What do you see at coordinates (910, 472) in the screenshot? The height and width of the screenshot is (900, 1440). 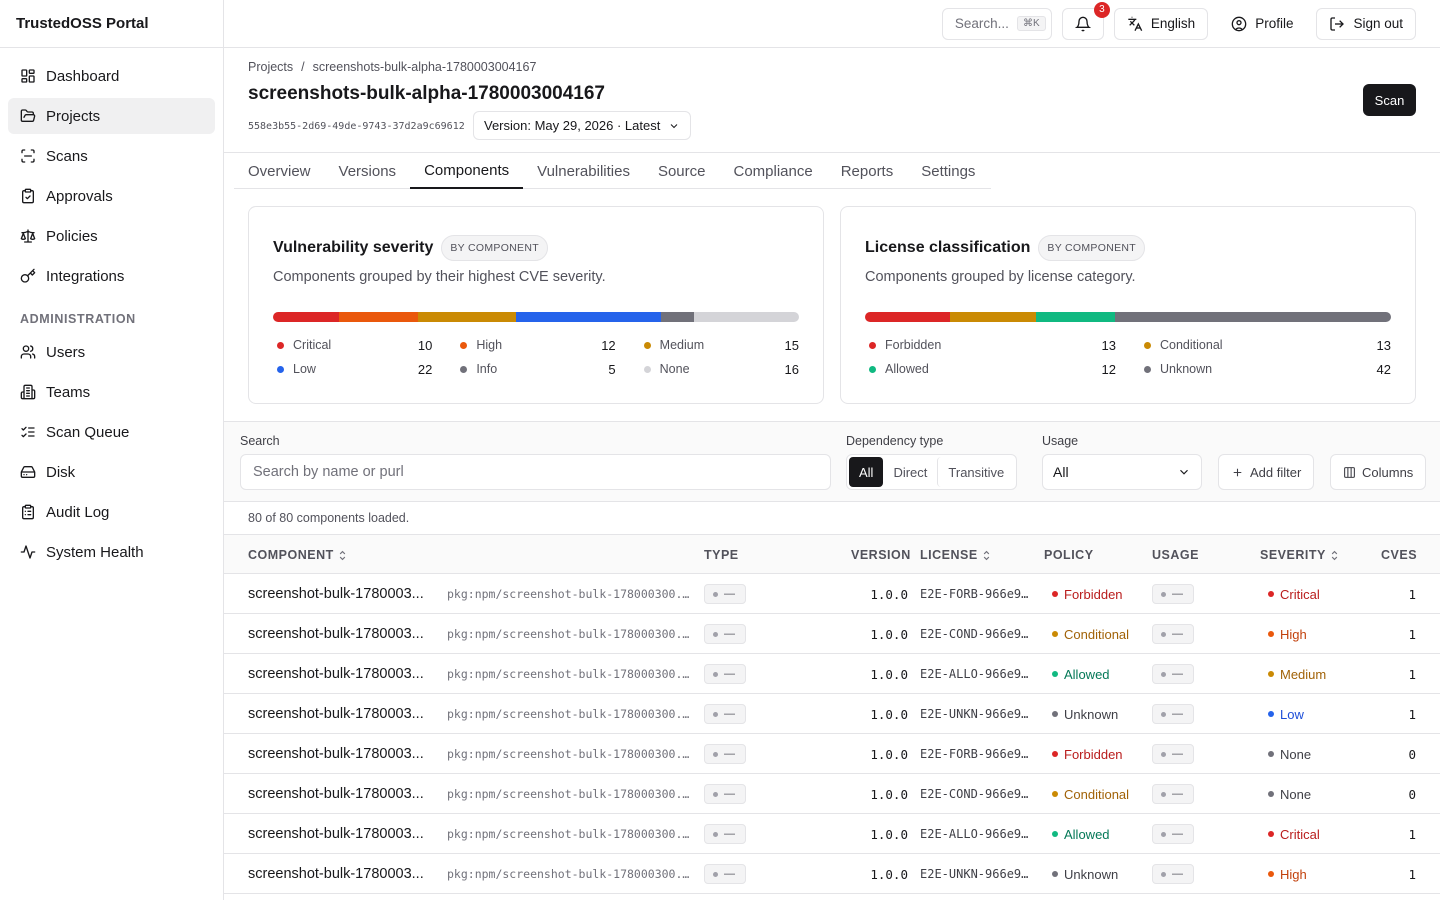 I see `dependency-type-direct: Direct` at bounding box center [910, 472].